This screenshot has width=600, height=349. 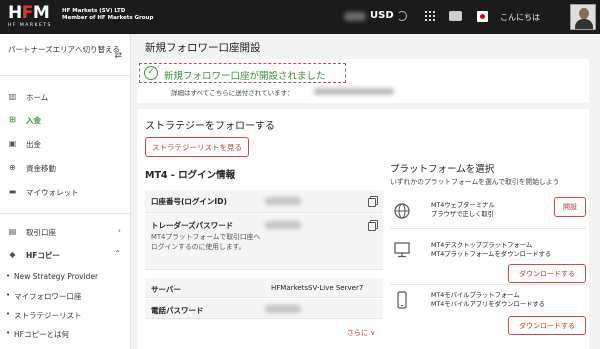 I want to click on strategy-section-title: ストラテジーをフォローする, so click(x=210, y=126).